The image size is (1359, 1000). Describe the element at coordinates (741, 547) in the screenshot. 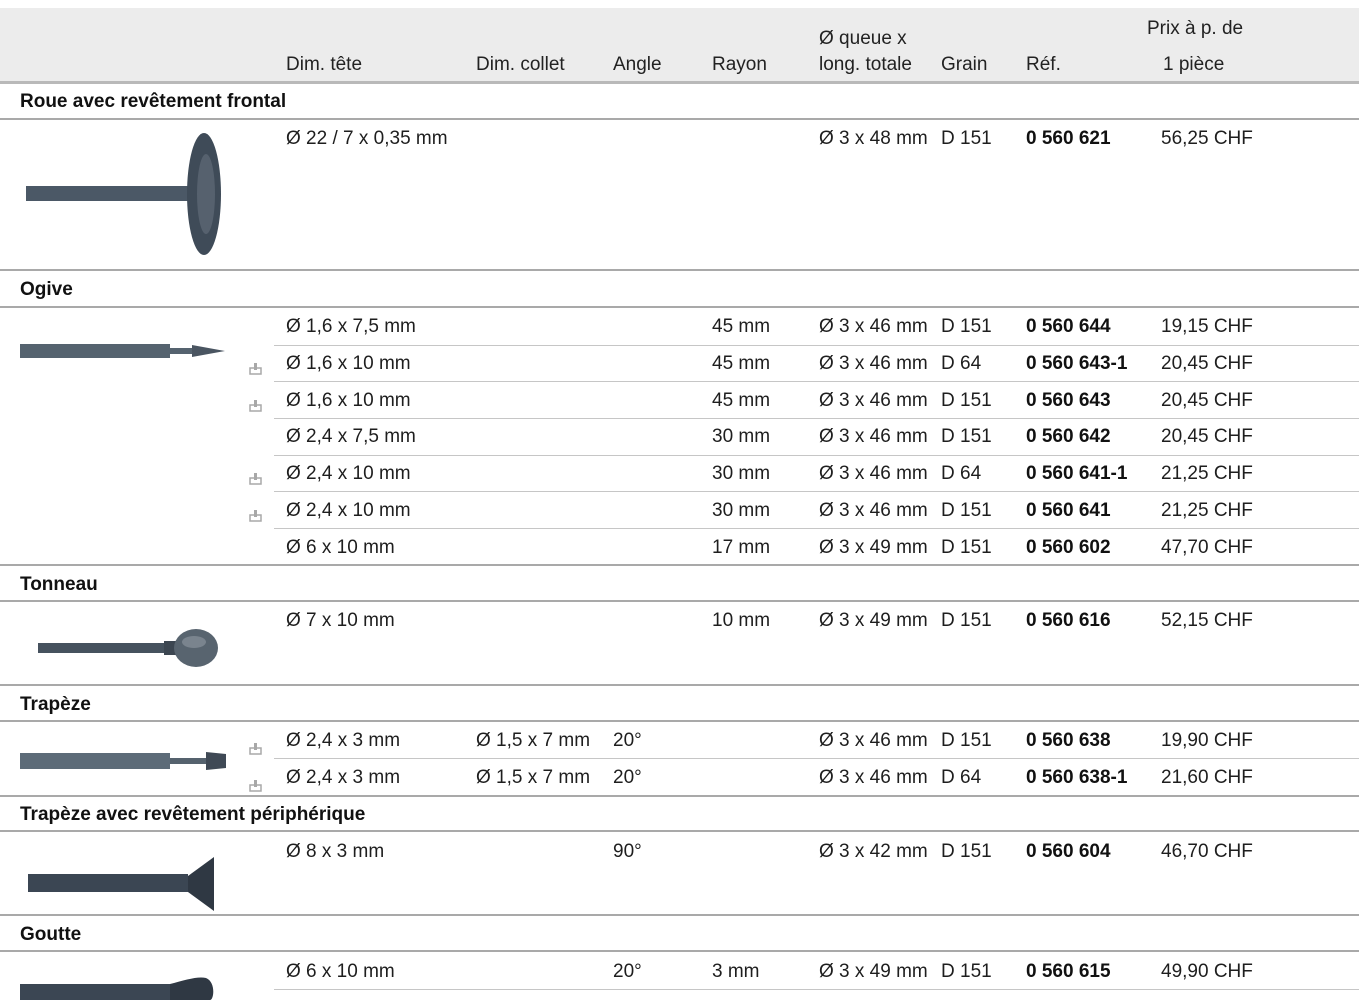

I see `rayon-value: 17 mm` at that location.